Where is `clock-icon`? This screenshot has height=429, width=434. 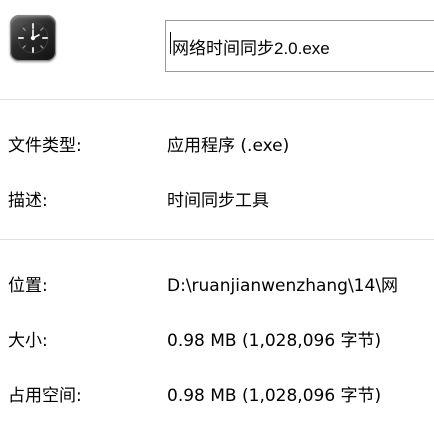
clock-icon is located at coordinates (33, 38).